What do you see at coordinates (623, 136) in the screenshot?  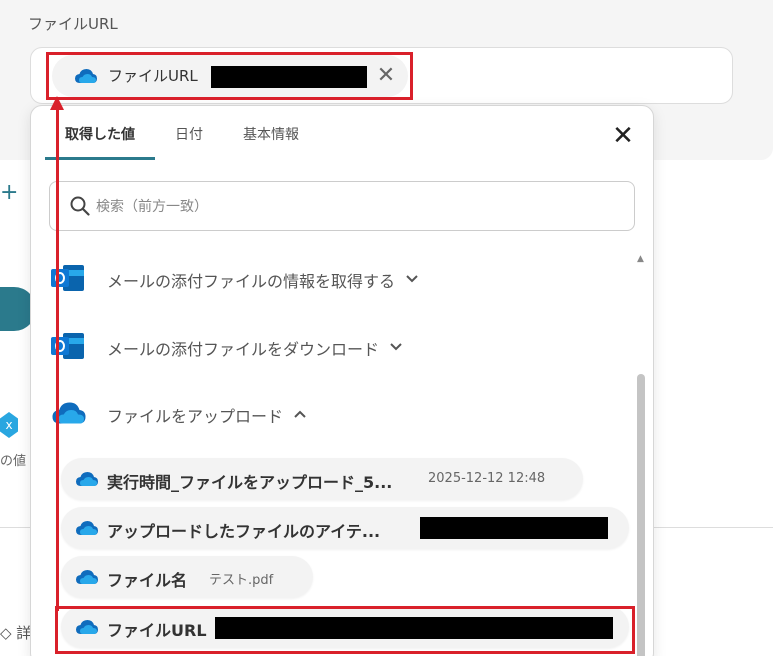 I see `close-icon: ✕` at bounding box center [623, 136].